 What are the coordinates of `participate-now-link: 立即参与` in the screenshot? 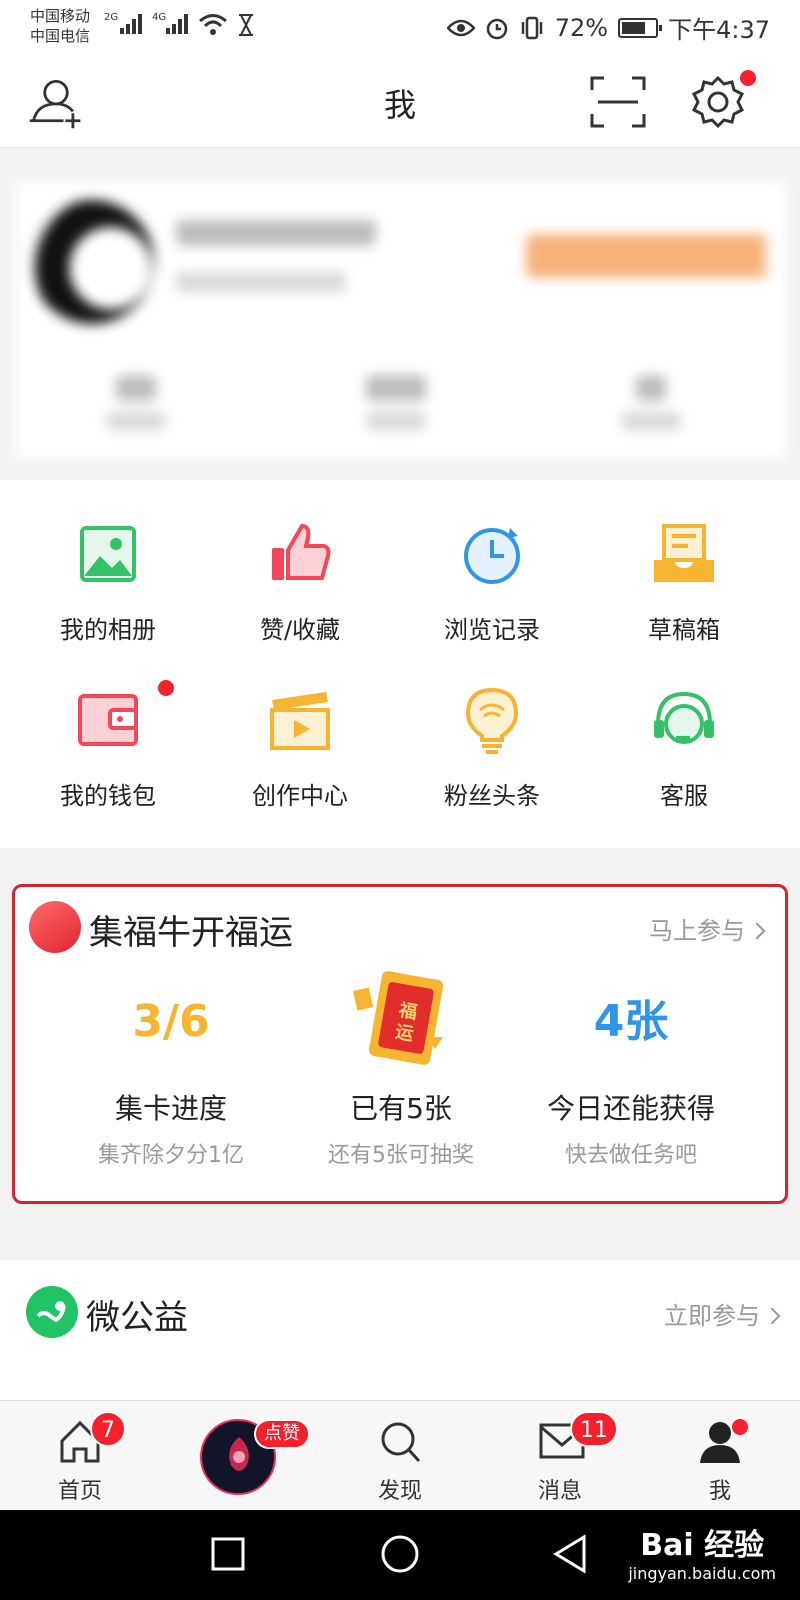 It's located at (722, 1313).